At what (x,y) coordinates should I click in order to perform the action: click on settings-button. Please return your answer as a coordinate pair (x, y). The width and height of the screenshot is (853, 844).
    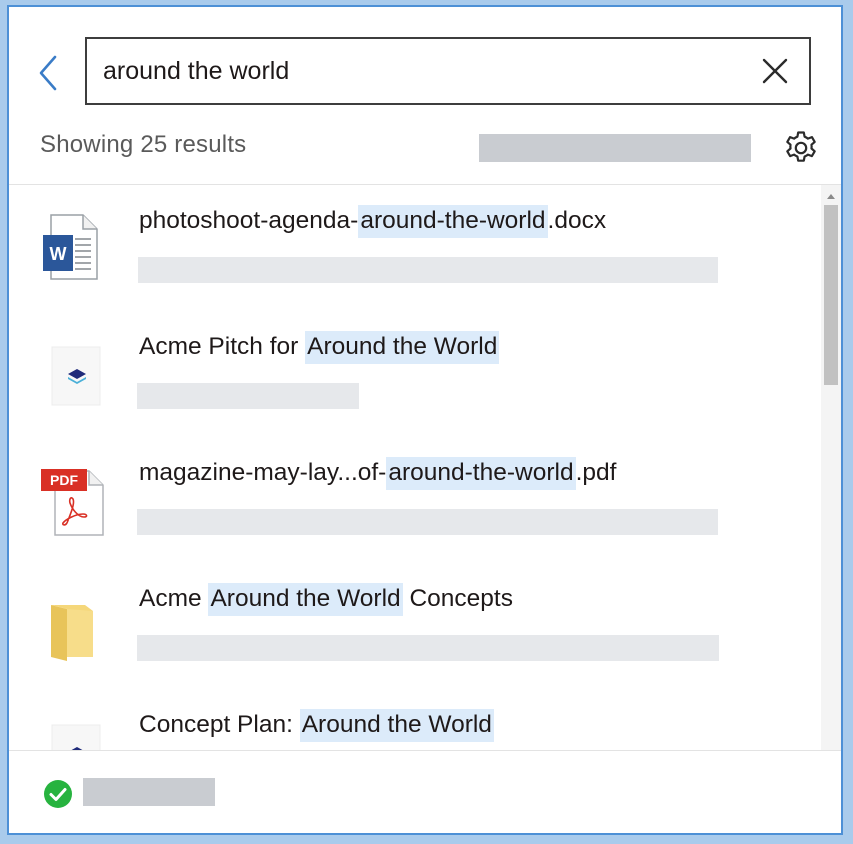
    Looking at the image, I should click on (801, 147).